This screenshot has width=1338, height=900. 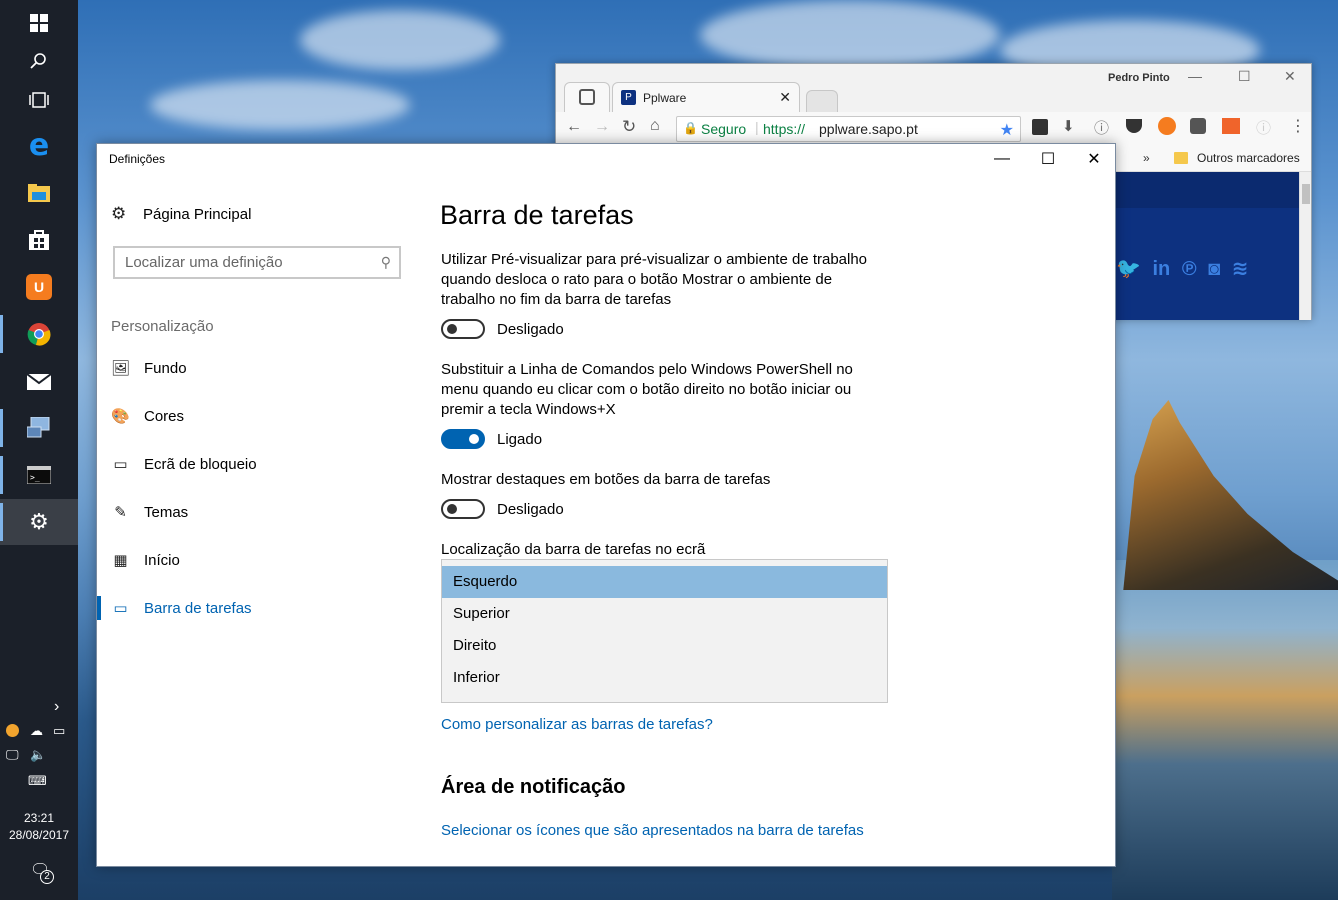 I want to click on page-scrollbar, so click(x=1305, y=246).